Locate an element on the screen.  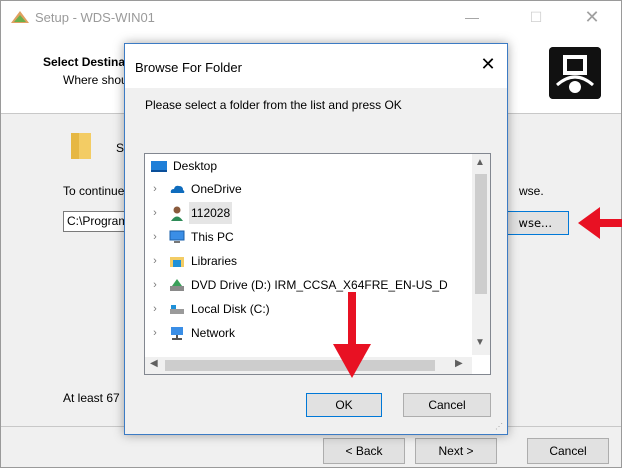
vertical-scroll-thumb is located at coordinates (481, 234).